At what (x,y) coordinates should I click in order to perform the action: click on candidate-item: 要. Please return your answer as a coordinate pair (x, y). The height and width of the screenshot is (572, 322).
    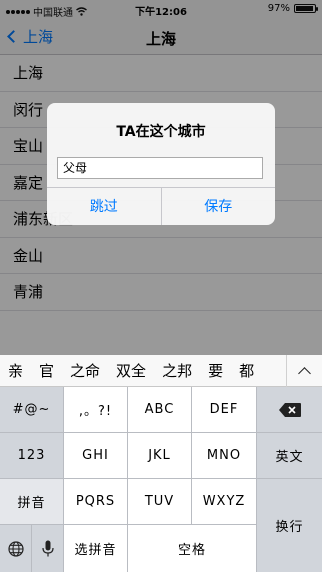
    Looking at the image, I should click on (215, 370).